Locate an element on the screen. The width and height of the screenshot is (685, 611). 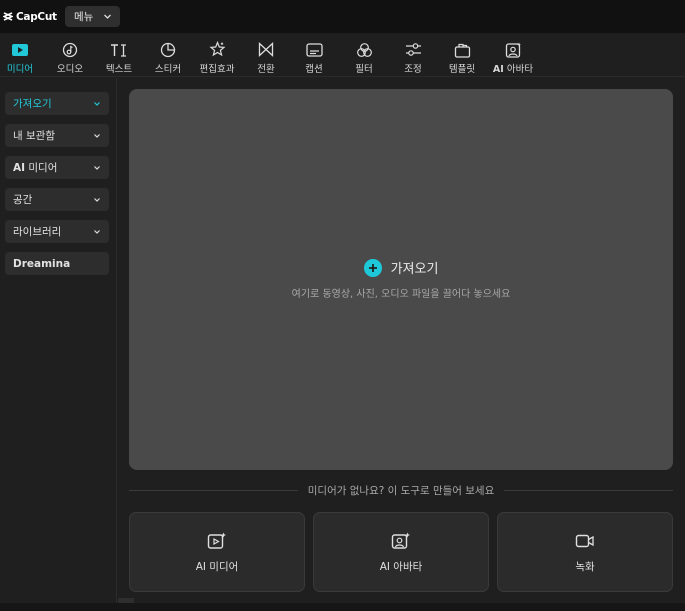
menu-button: 메뉴 is located at coordinates (92, 16).